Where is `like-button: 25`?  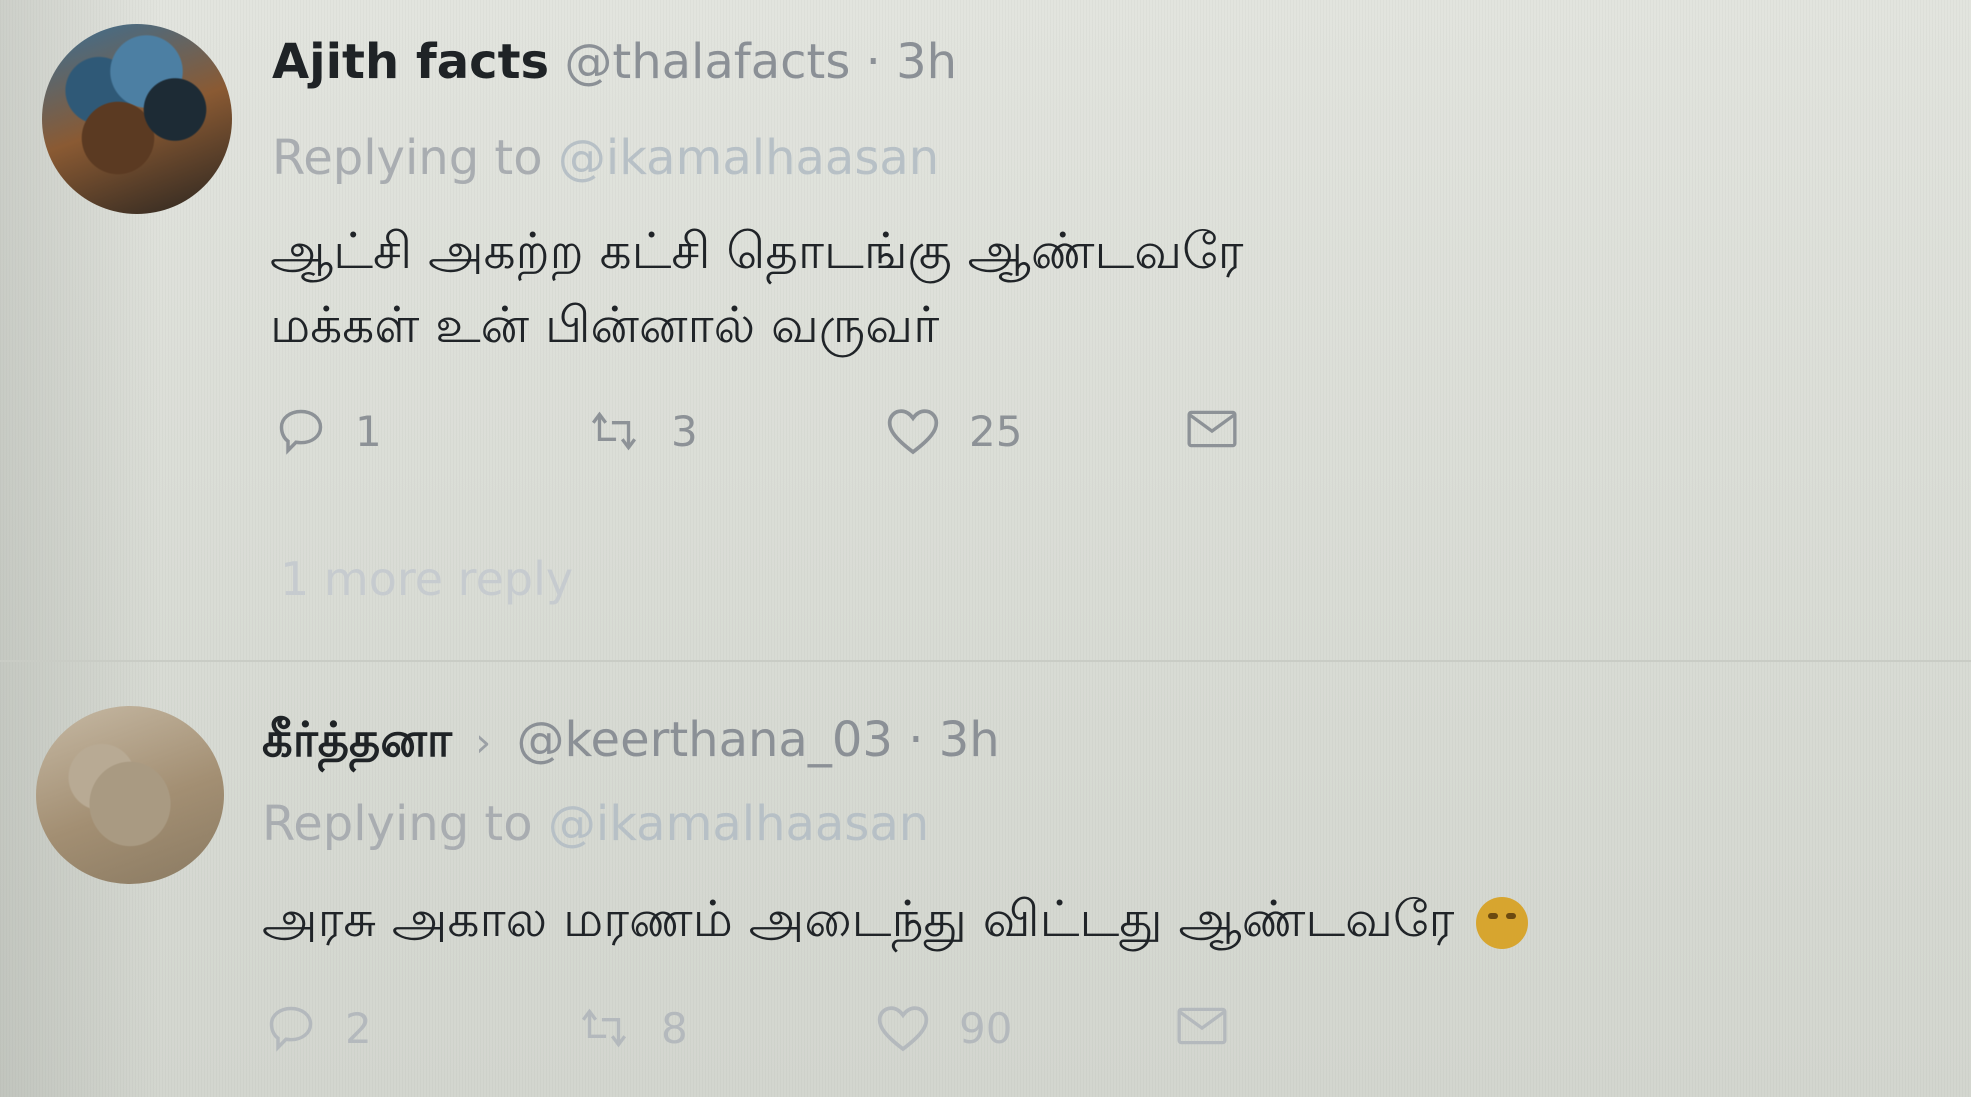 like-button: 25 is located at coordinates (953, 431).